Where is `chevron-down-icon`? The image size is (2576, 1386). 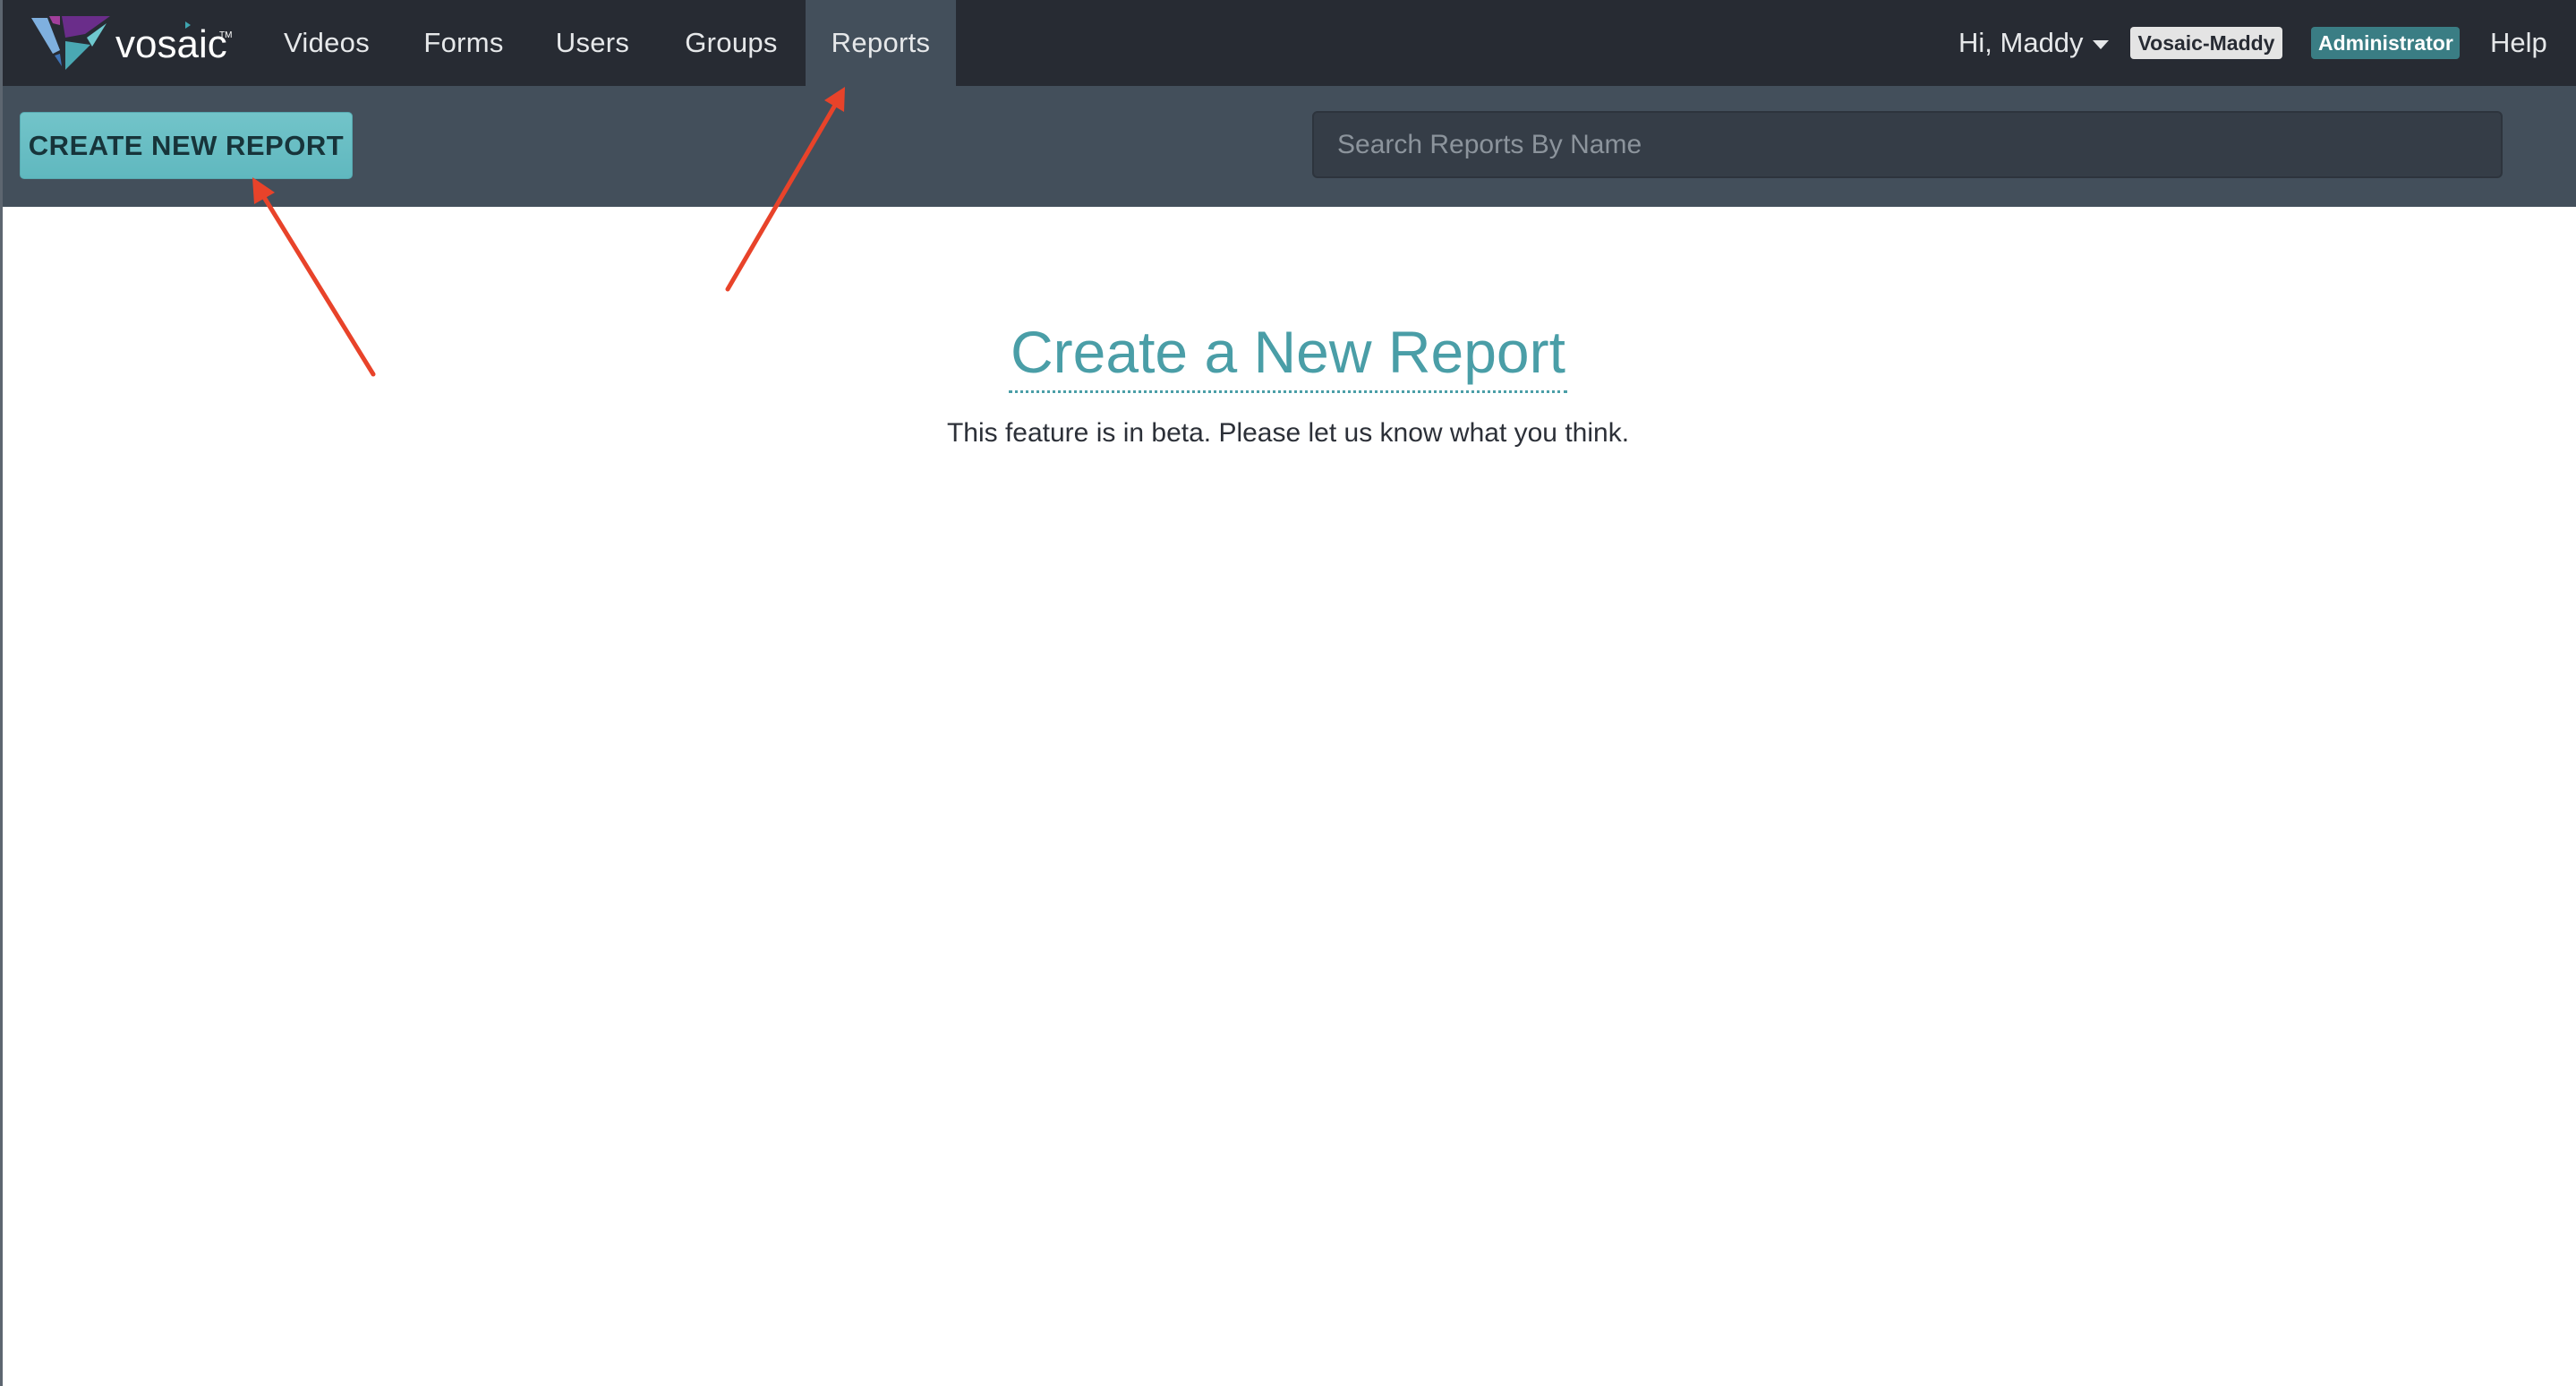
chevron-down-icon is located at coordinates (2100, 44).